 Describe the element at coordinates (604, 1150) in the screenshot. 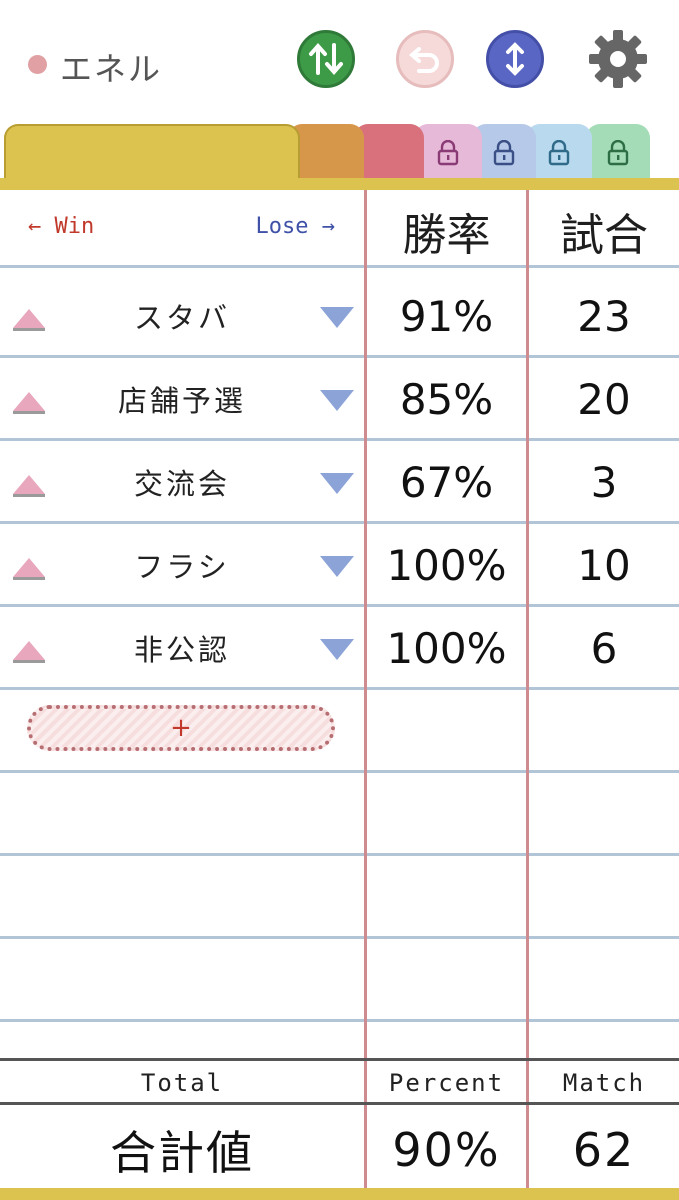

I see `total-games: 62` at that location.